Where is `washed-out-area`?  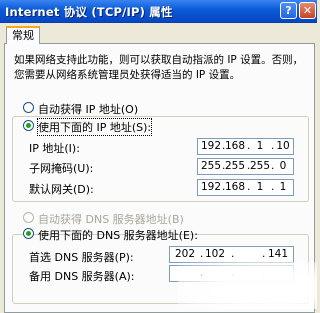
washed-out-area is located at coordinates (247, 285).